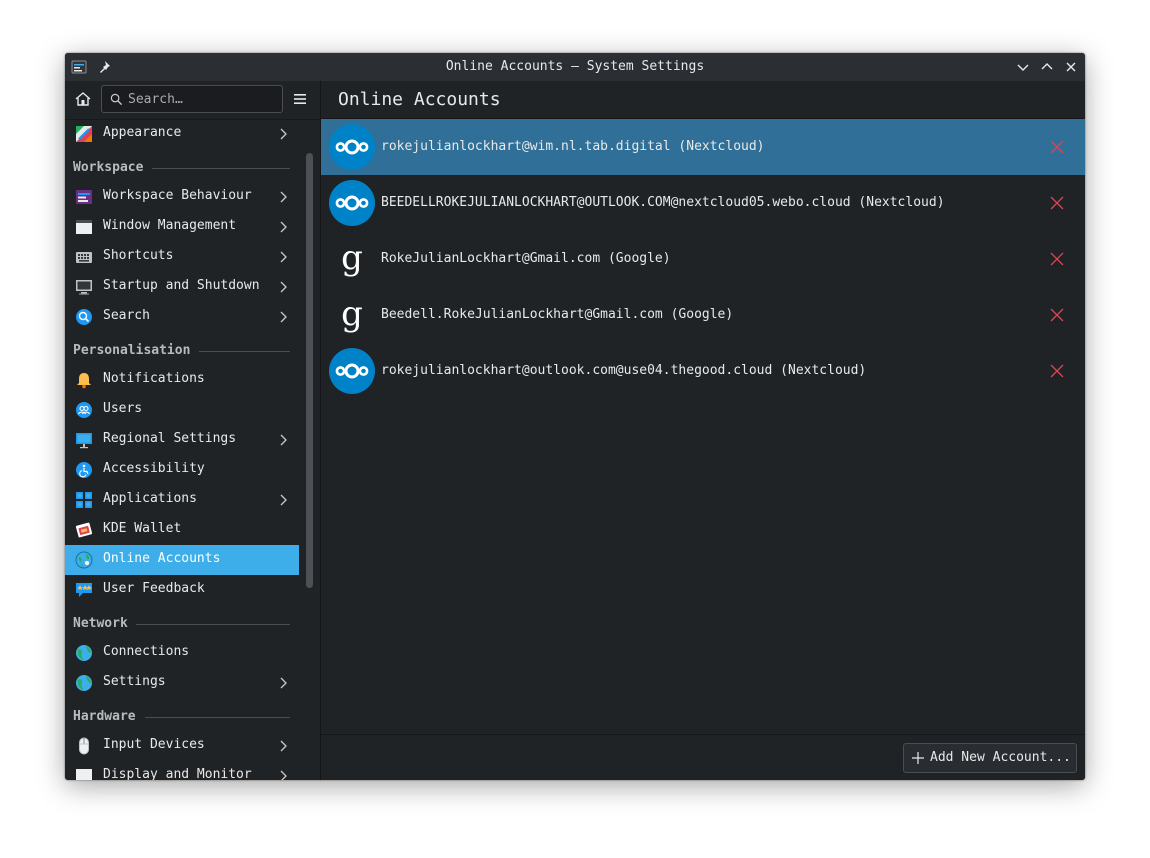 Image resolution: width=1150 pixels, height=858 pixels. Describe the element at coordinates (84, 227) in the screenshot. I see `window-management-icon` at that location.